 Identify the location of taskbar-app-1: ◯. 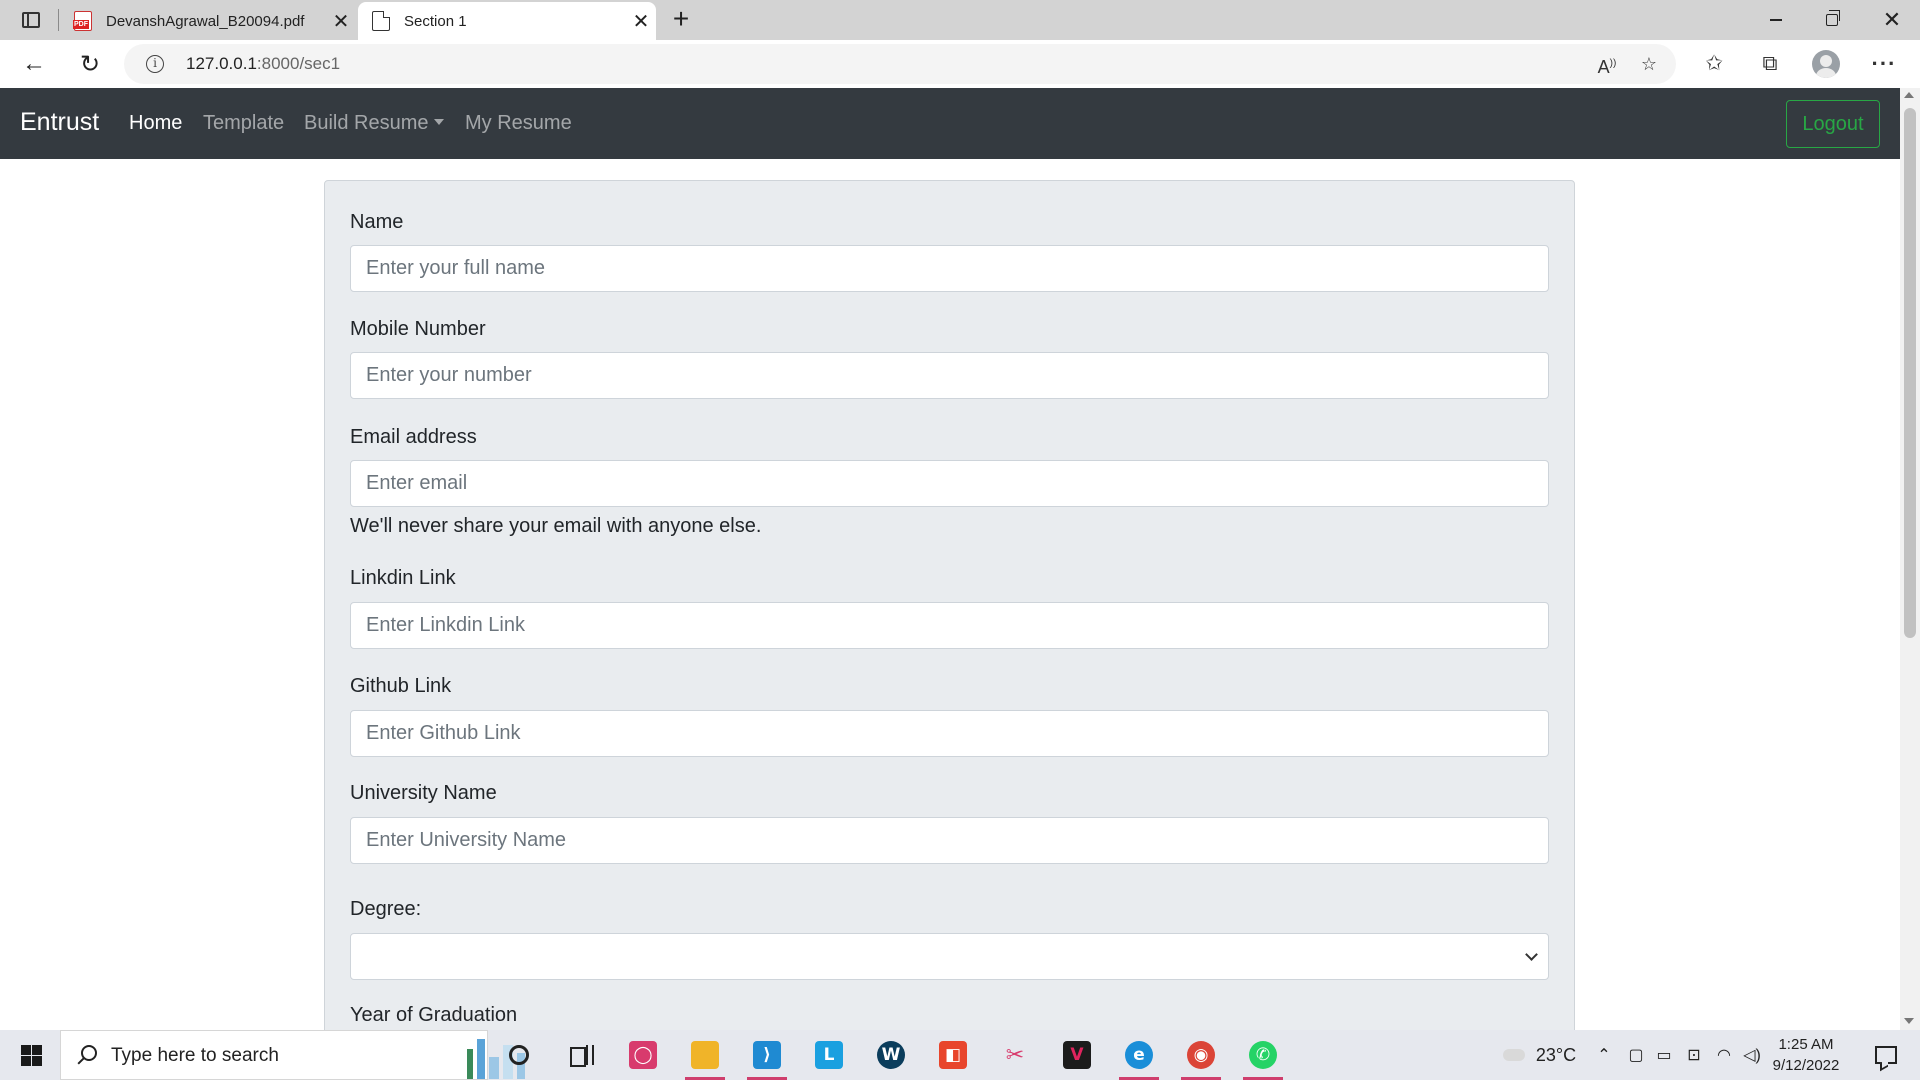
(643, 1055).